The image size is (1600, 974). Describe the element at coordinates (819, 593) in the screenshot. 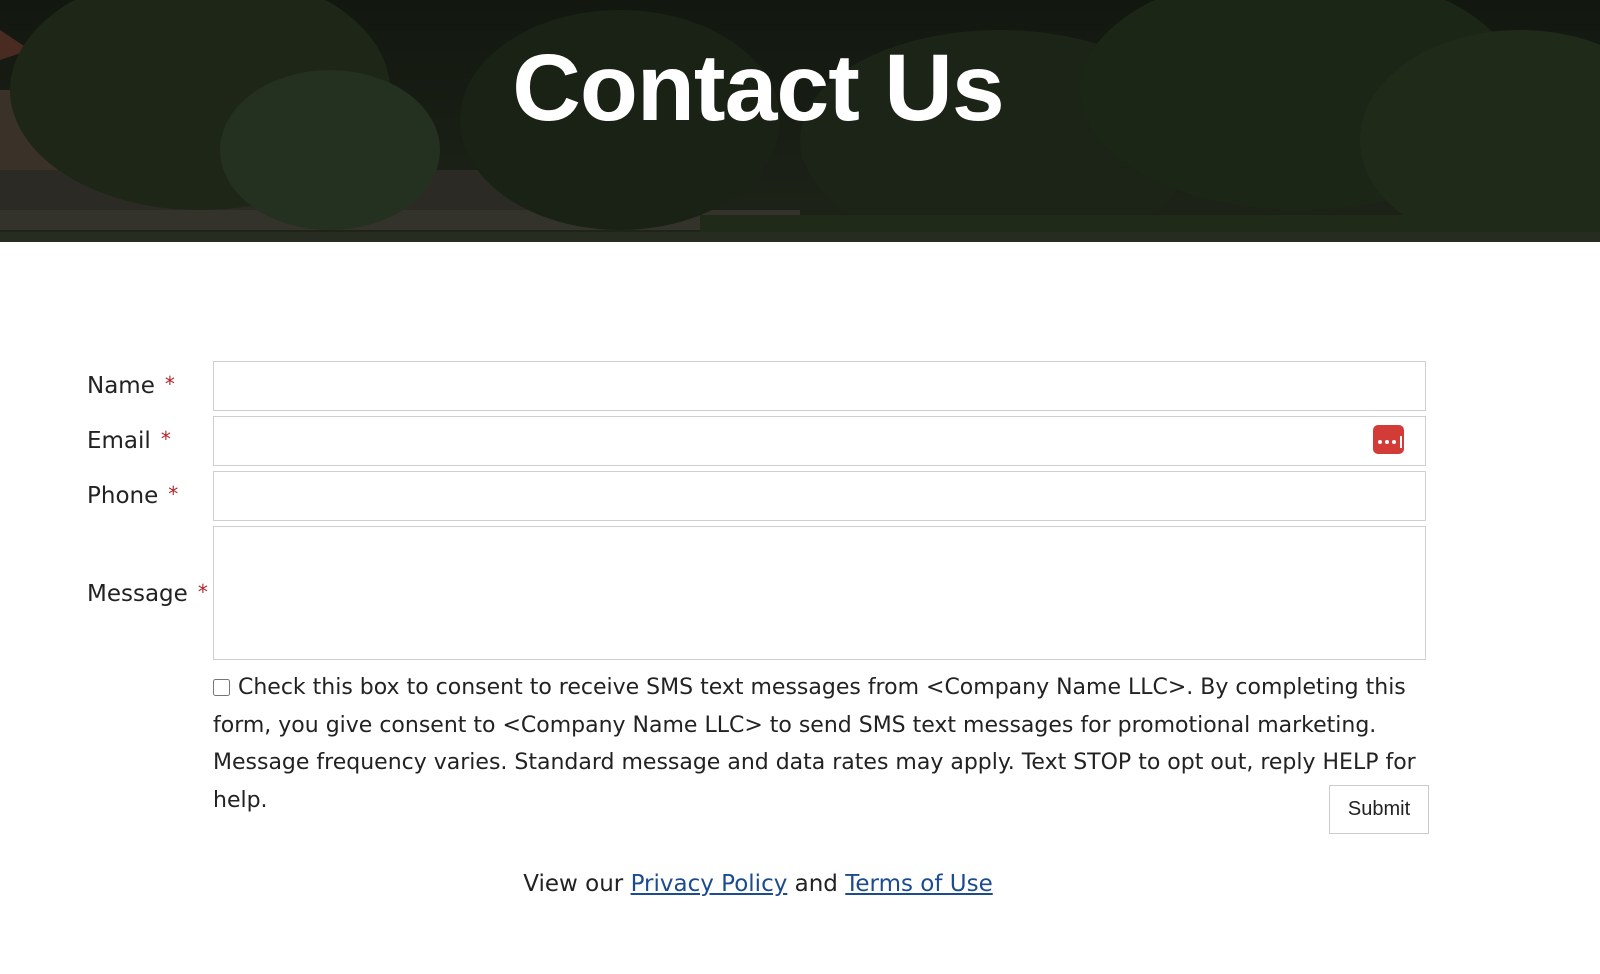

I see `message-textarea` at that location.